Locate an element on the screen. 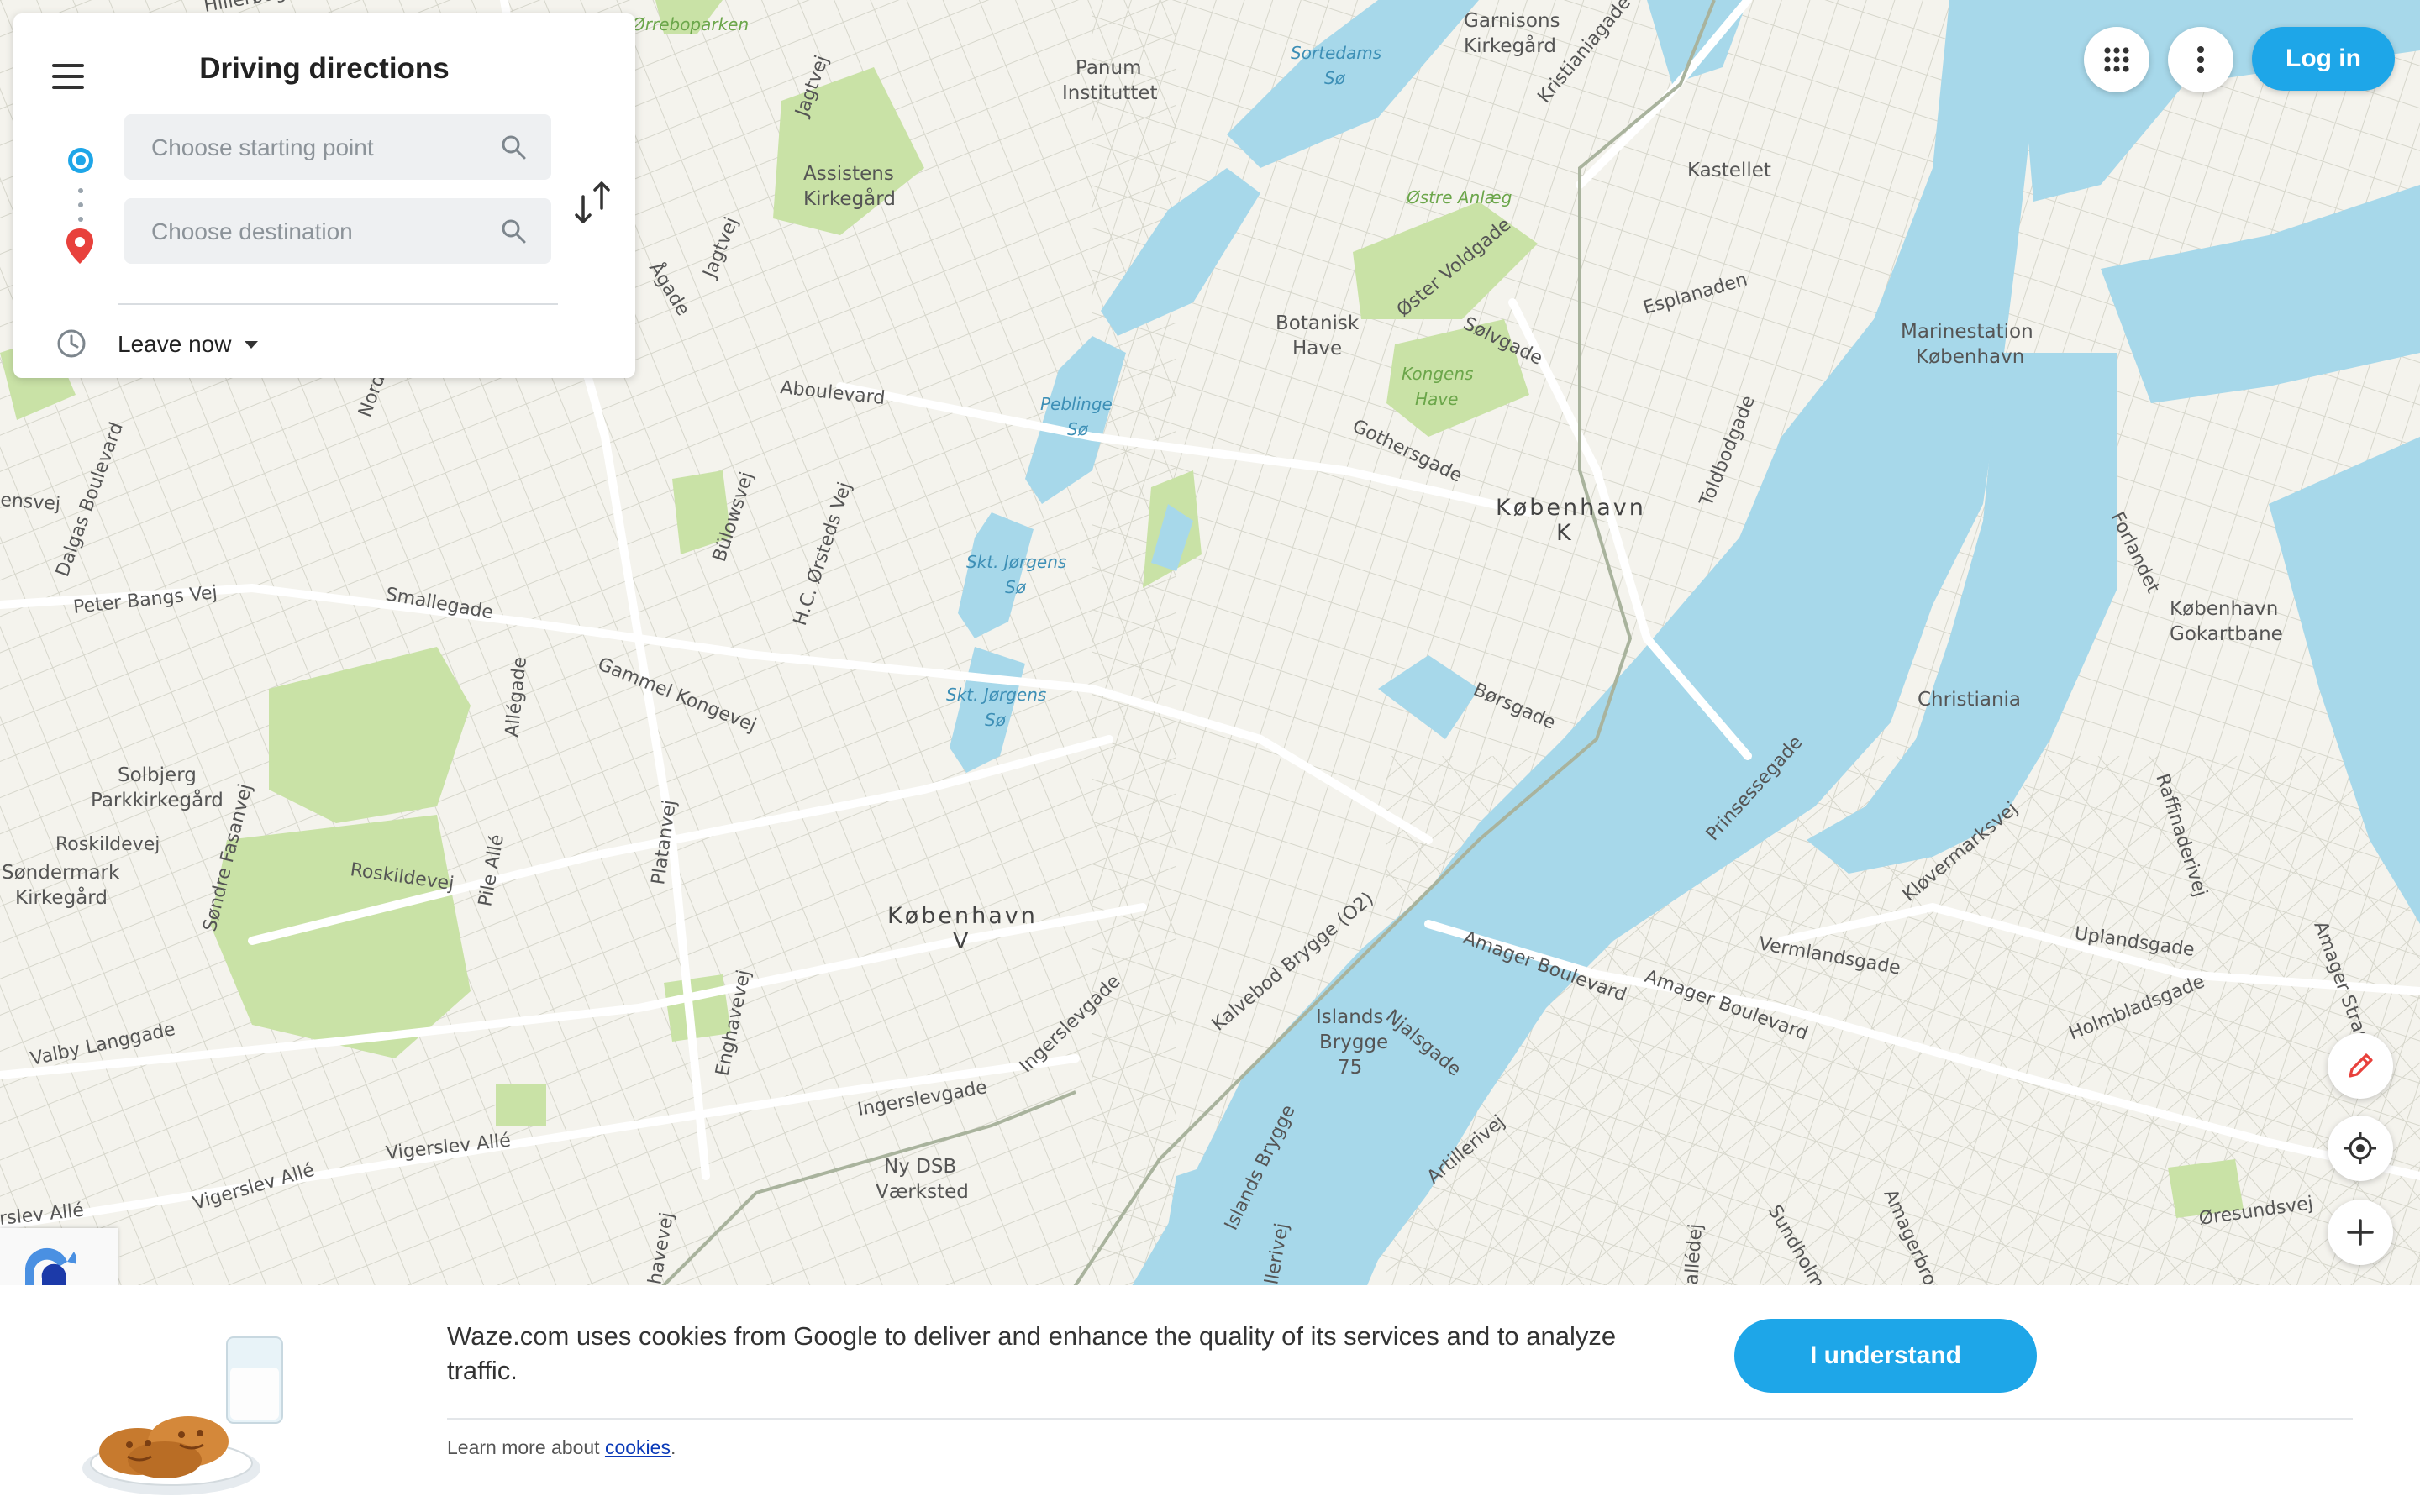 The width and height of the screenshot is (2420, 1512). login-button: Log in is located at coordinates (2324, 59).